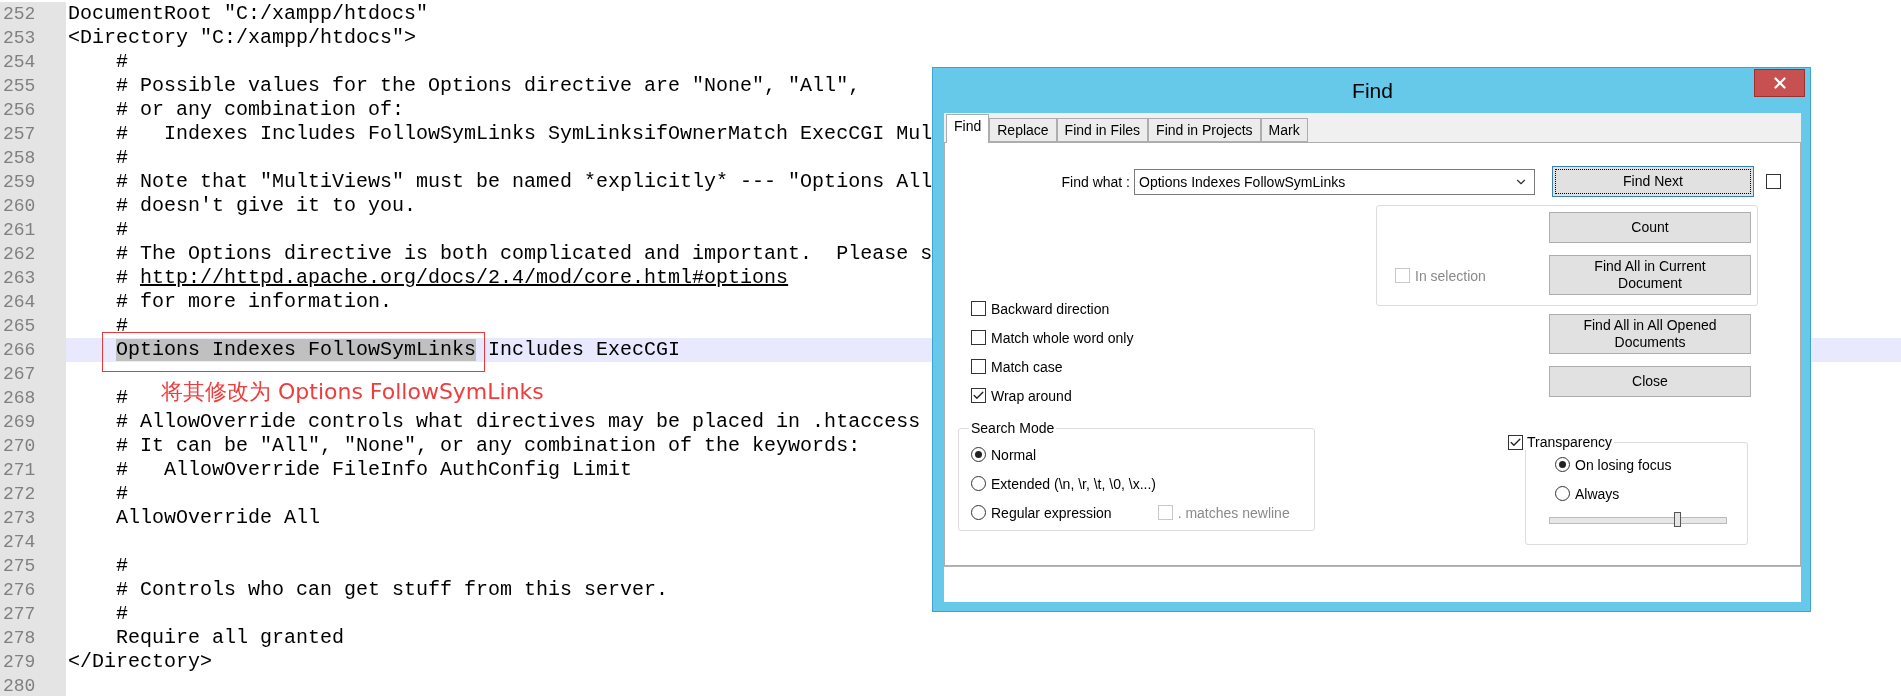  Describe the element at coordinates (33, 446) in the screenshot. I see `line-number: 270` at that location.